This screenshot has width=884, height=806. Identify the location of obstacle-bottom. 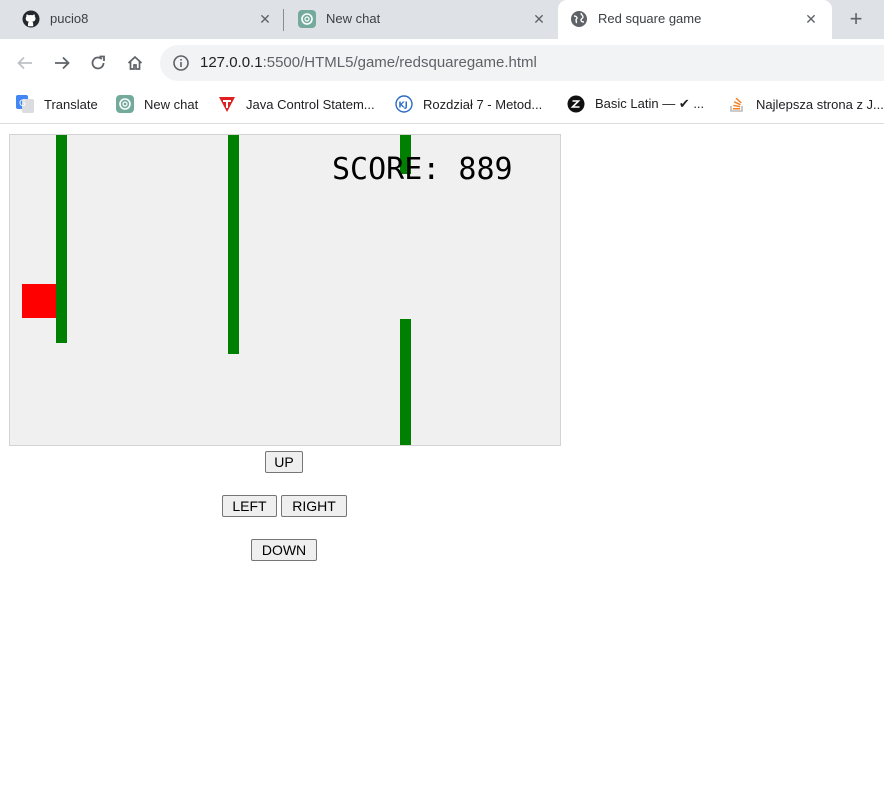
(405, 382).